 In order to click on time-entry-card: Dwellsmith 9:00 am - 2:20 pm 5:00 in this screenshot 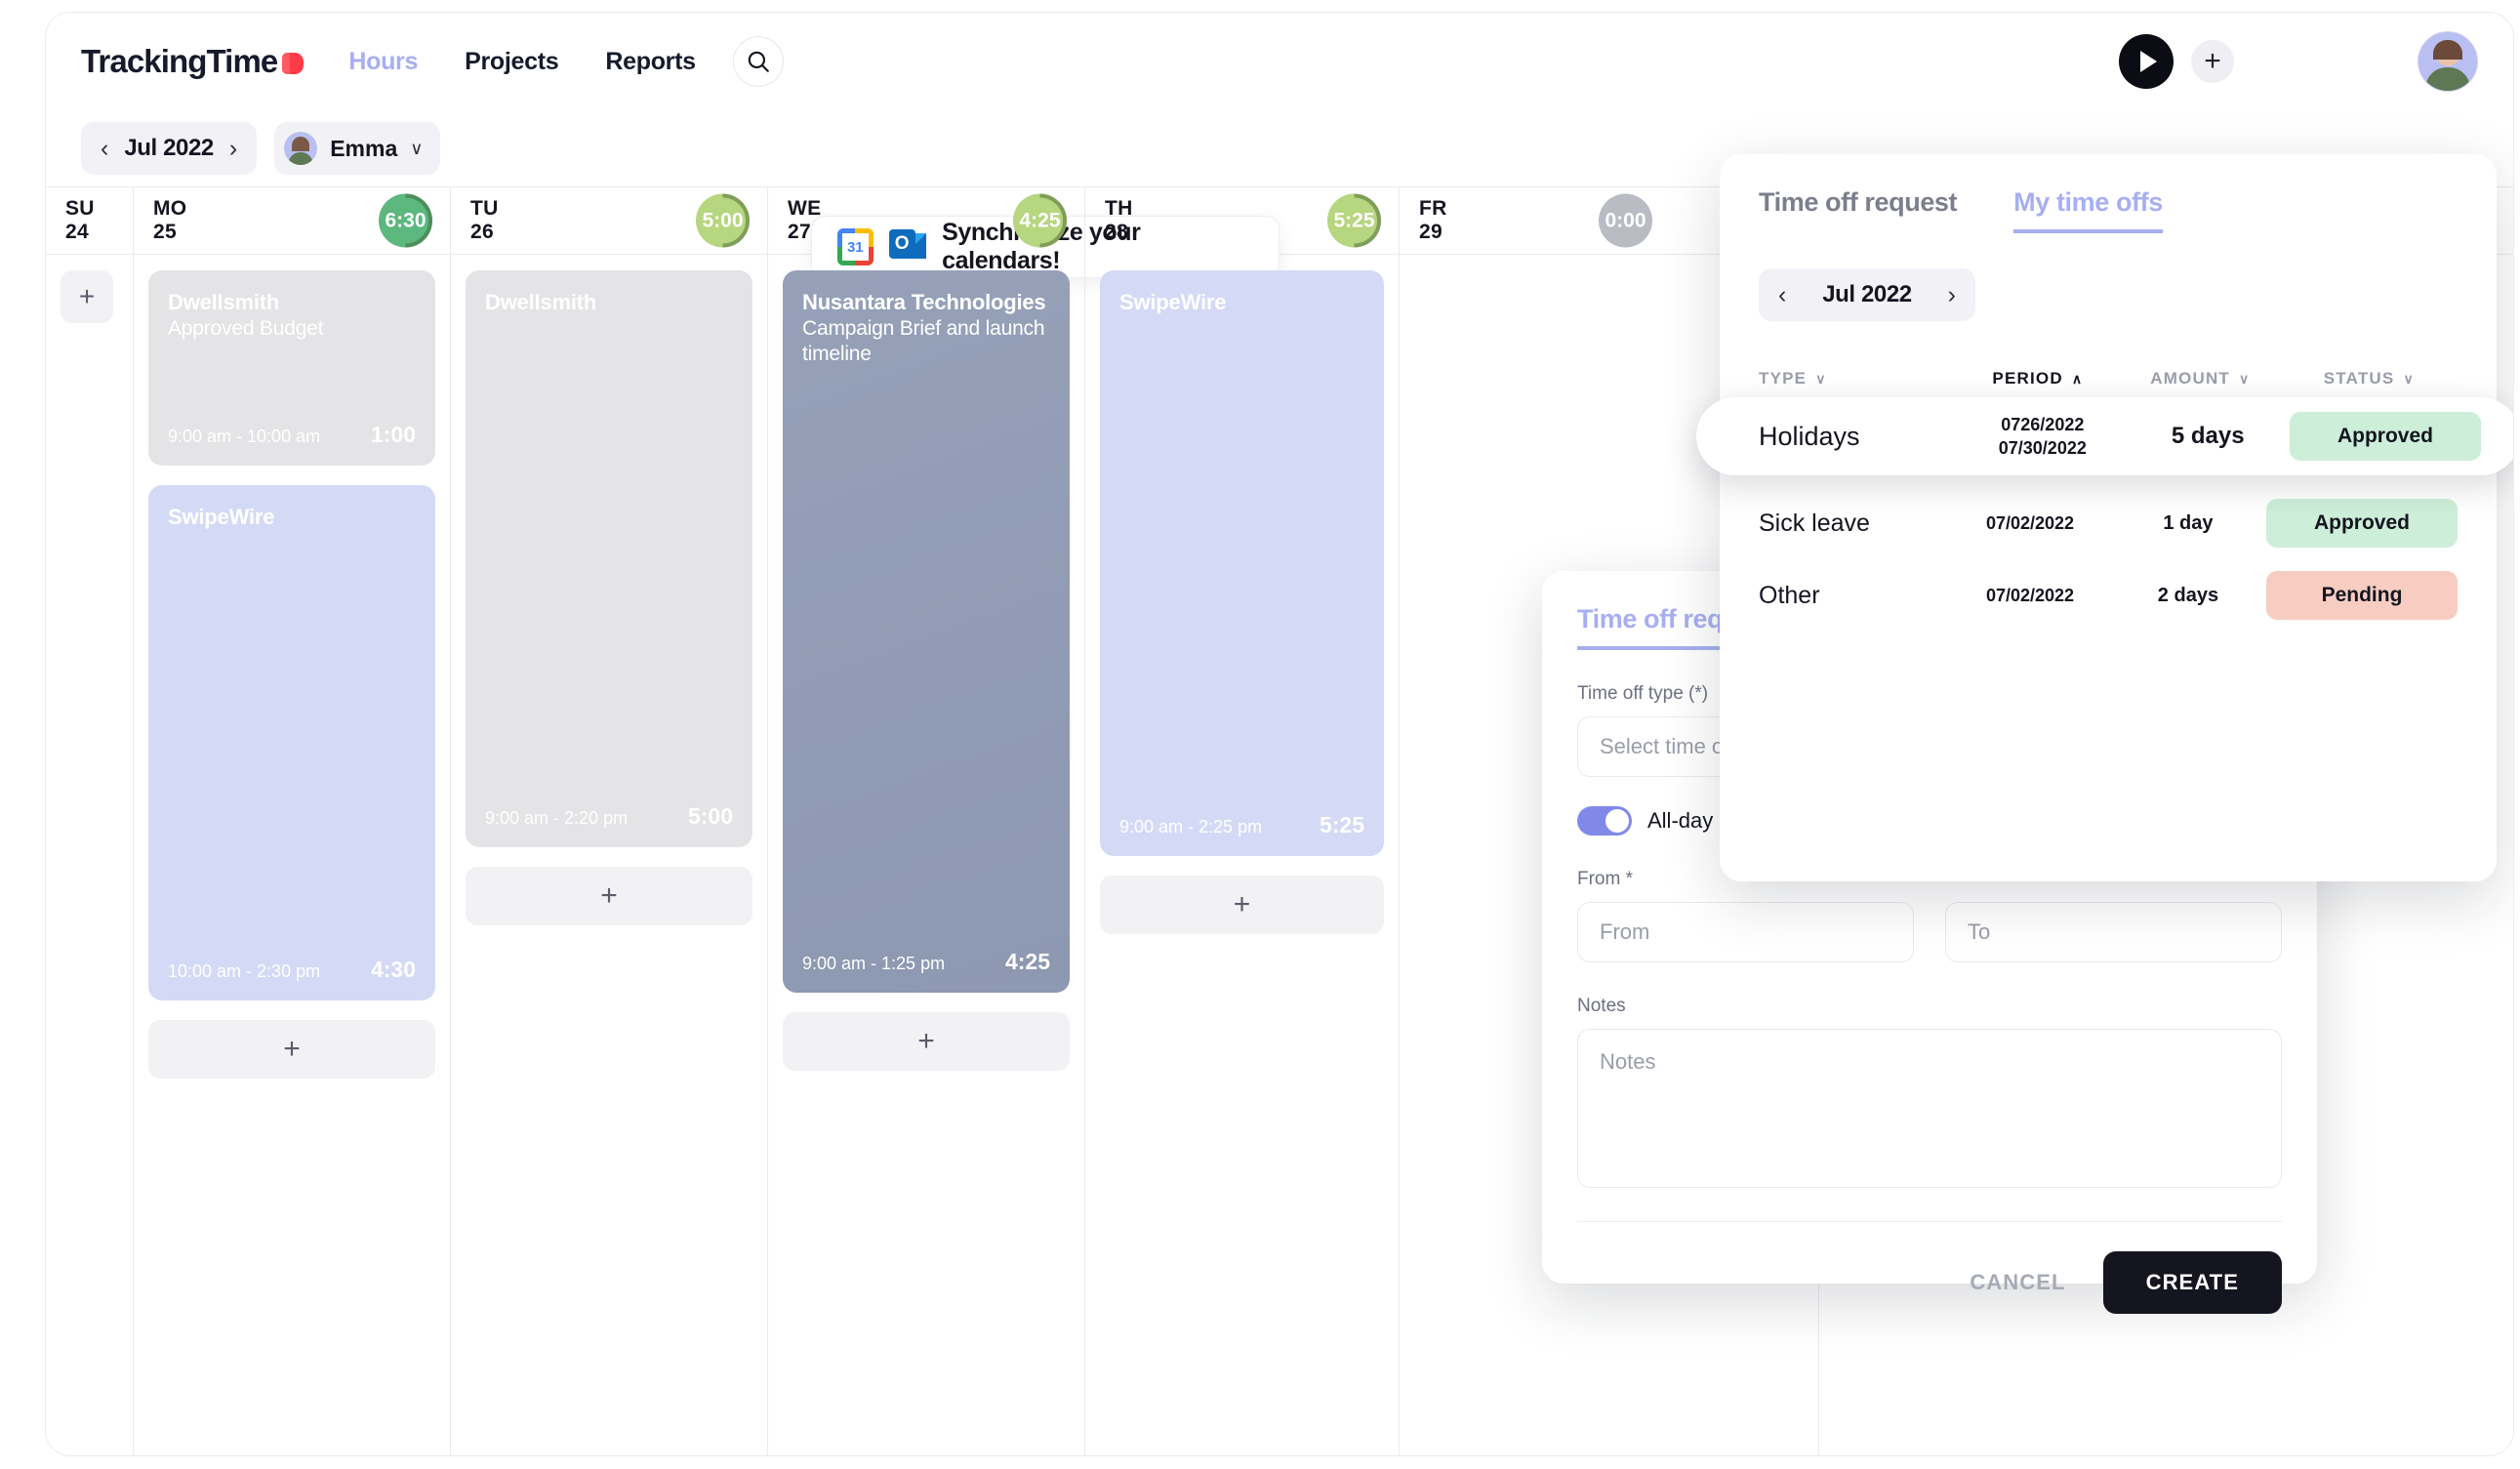, I will do `click(609, 558)`.